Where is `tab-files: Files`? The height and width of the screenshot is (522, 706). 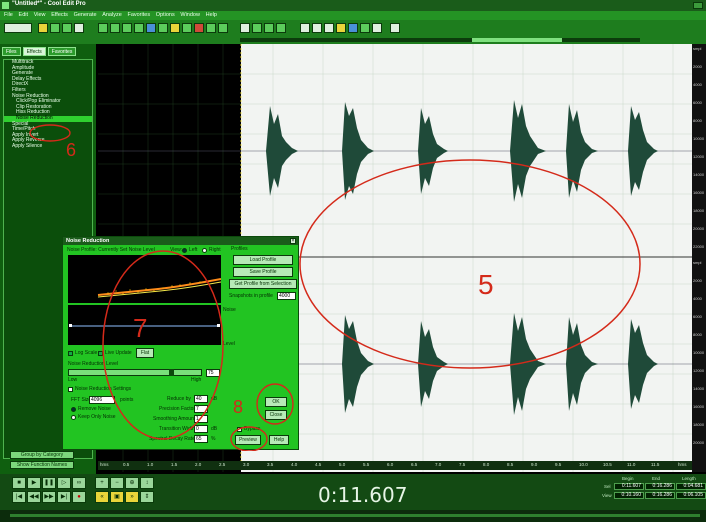 tab-files: Files is located at coordinates (11, 51).